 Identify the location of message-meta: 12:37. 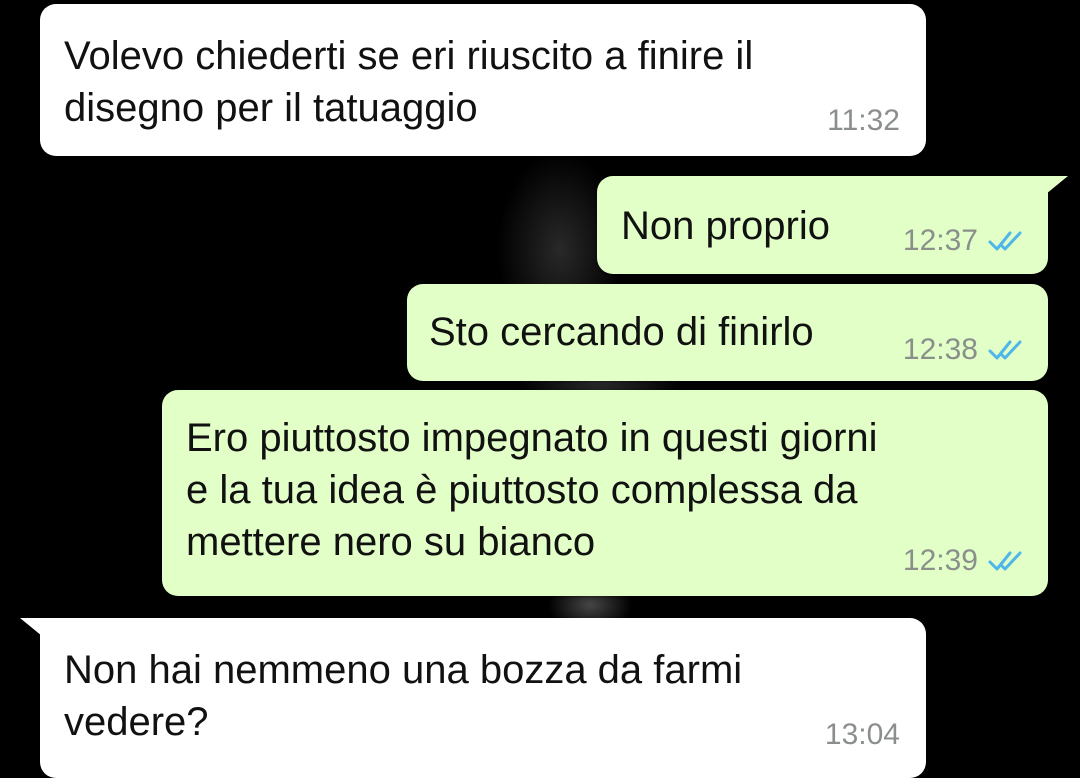
(963, 241).